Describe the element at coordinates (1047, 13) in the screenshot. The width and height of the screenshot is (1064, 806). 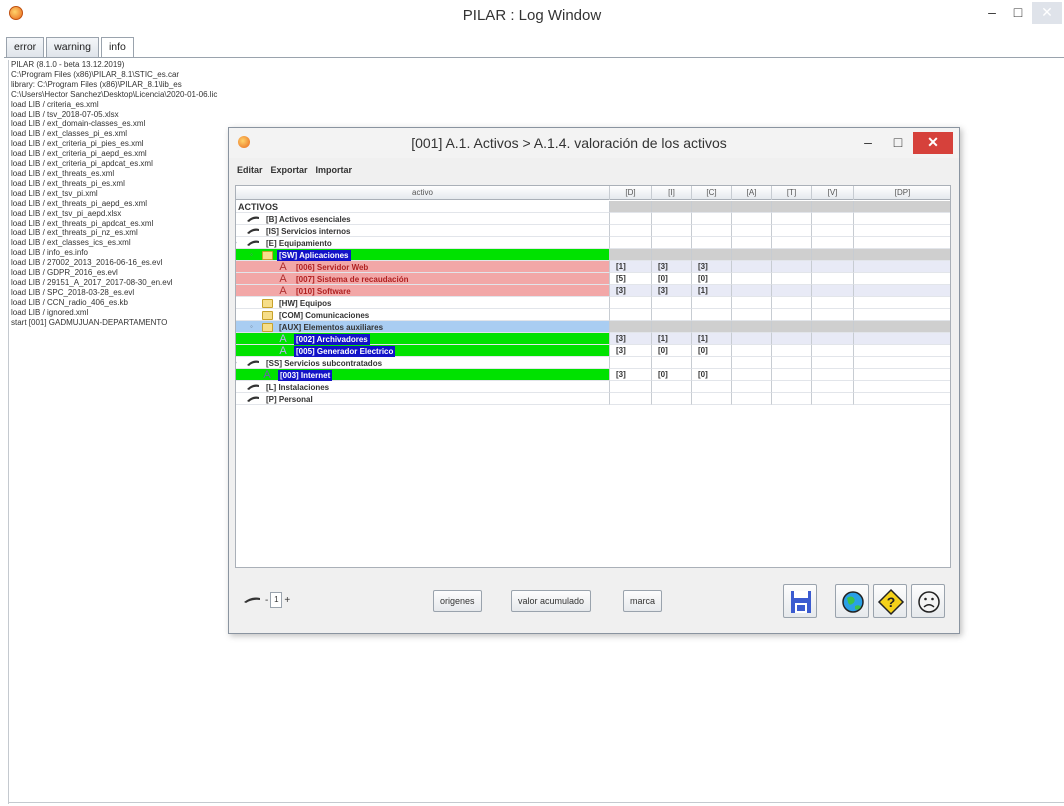
I see `close-button: ✕` at that location.